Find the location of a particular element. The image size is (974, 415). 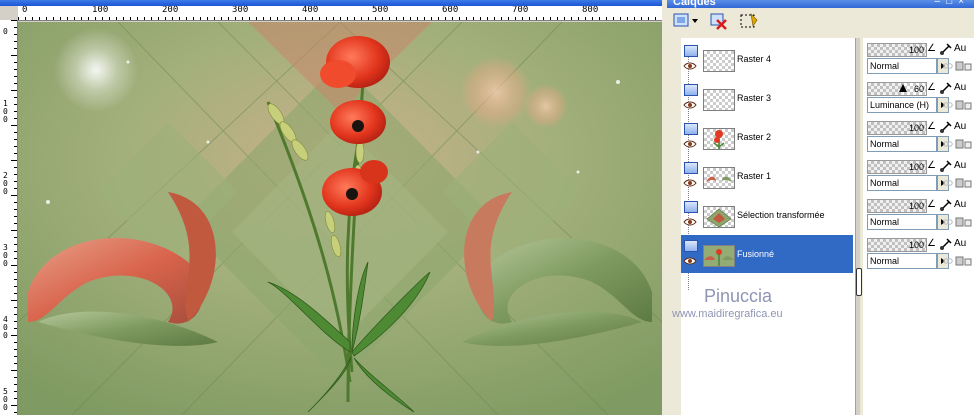

delete-layer-icon is located at coordinates (719, 21).